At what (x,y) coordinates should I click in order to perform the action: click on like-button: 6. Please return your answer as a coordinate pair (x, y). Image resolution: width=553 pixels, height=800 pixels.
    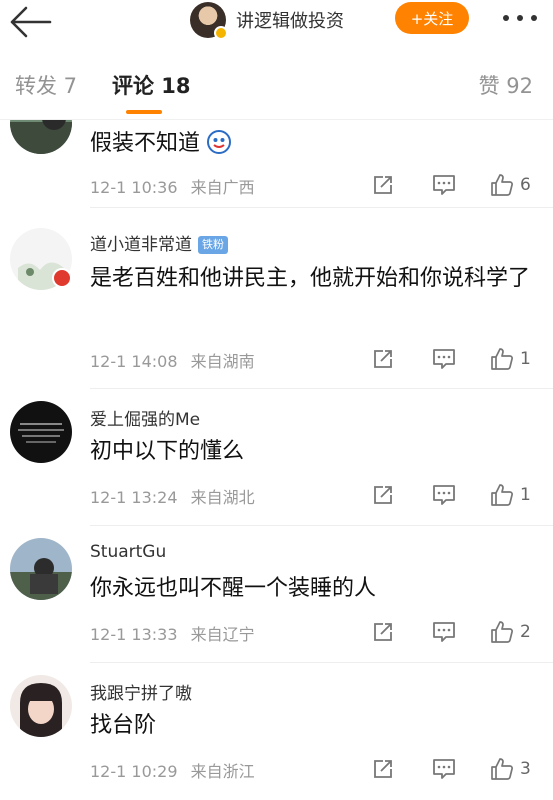
    Looking at the image, I should click on (510, 185).